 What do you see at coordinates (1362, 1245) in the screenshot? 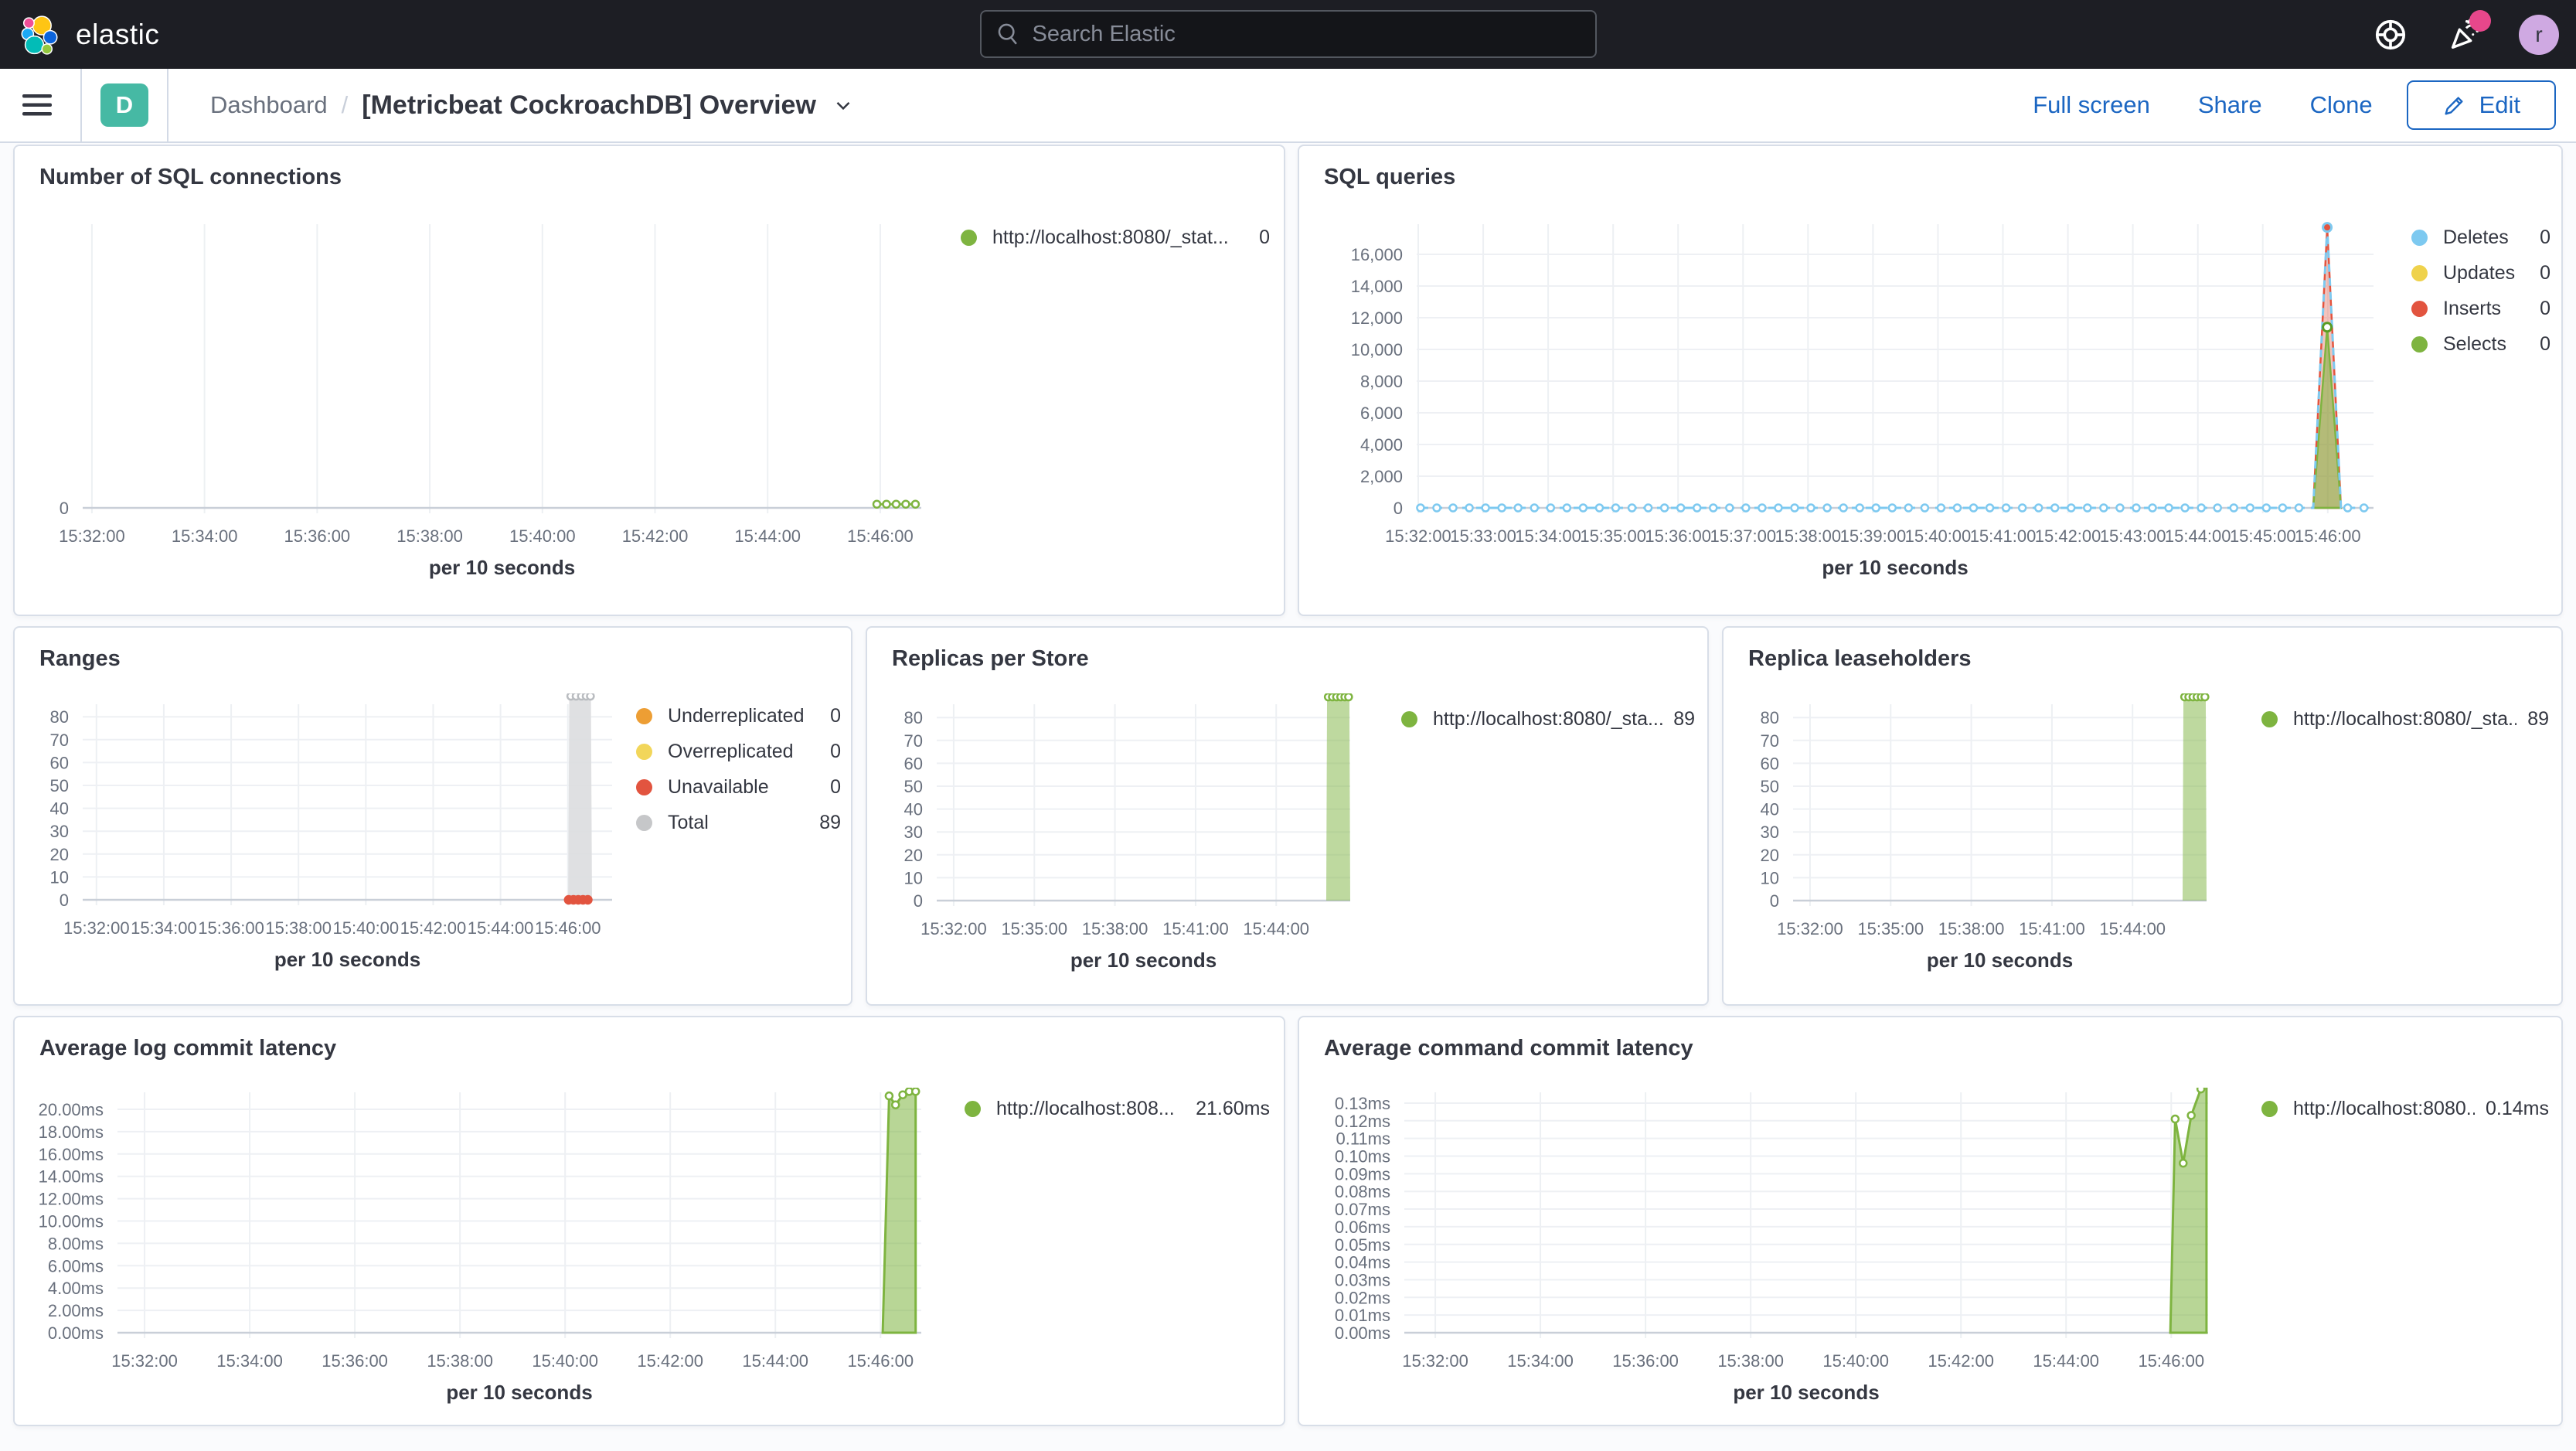
I see `svg-text: 0.05ms` at bounding box center [1362, 1245].